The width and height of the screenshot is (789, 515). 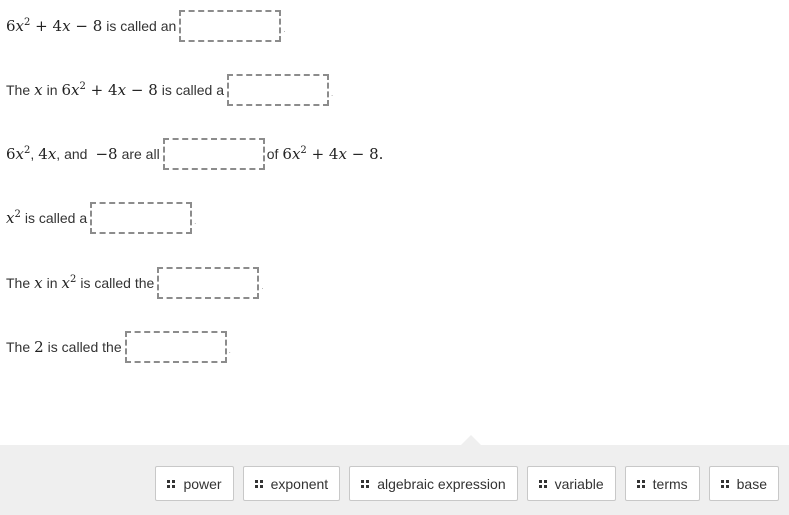 What do you see at coordinates (140, 154) in the screenshot?
I see `question-text: are all` at bounding box center [140, 154].